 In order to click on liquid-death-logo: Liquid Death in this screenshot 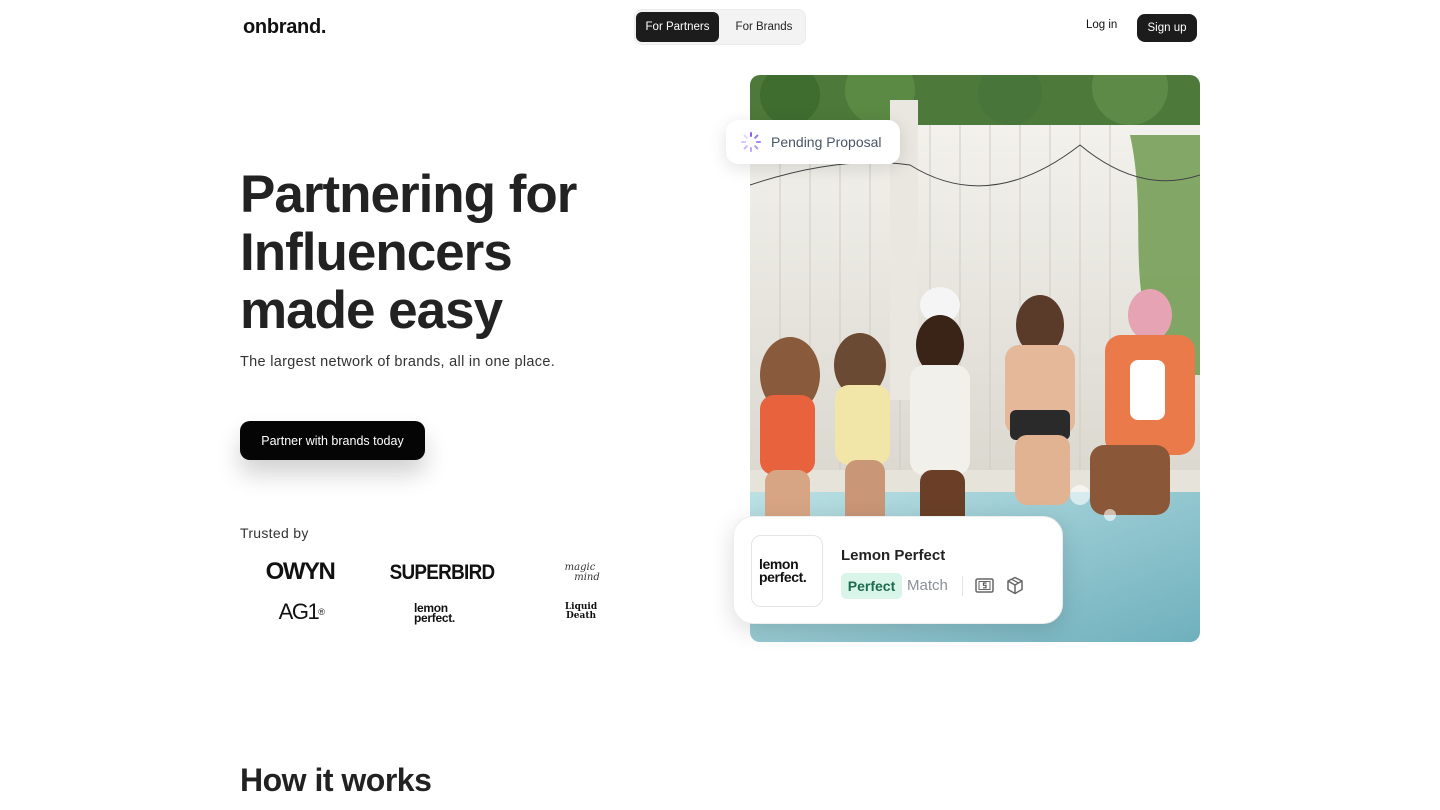, I will do `click(581, 612)`.